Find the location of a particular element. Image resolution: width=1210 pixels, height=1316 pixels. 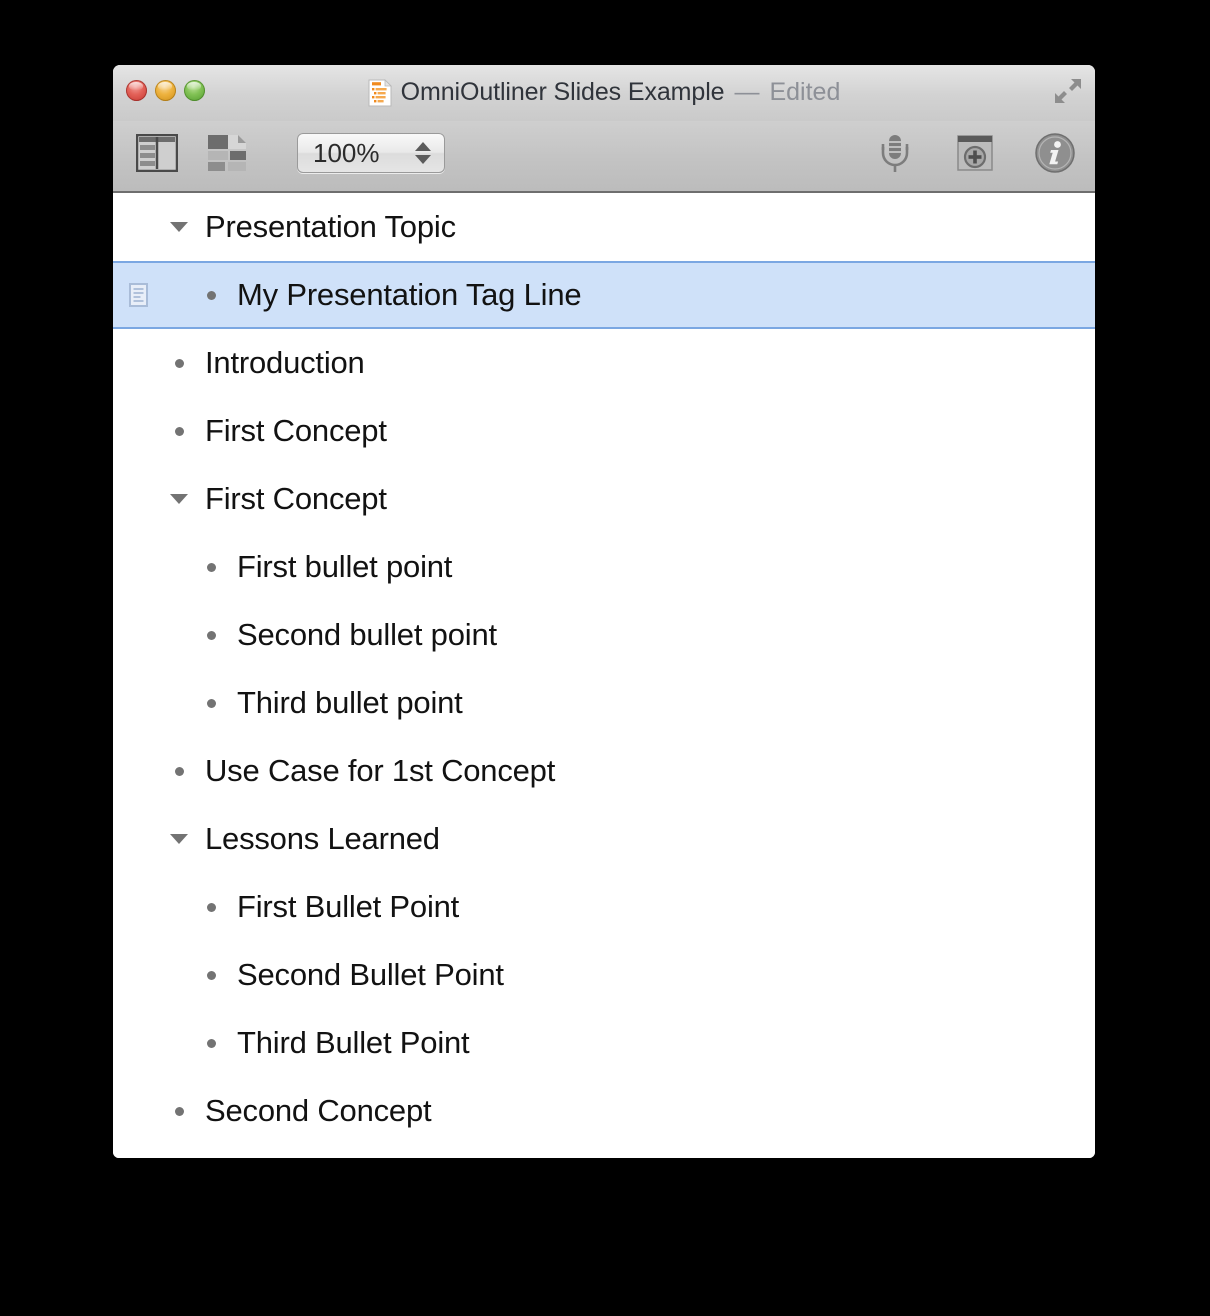

row-gutter is located at coordinates (138, 295).